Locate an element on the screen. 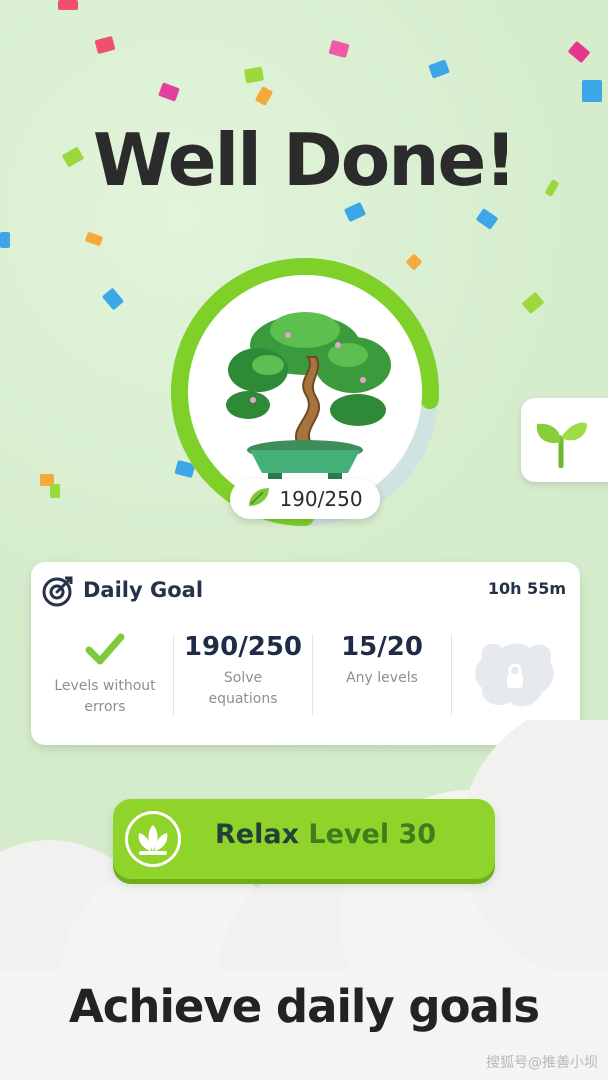 The height and width of the screenshot is (1080, 608). page-title: Well Done! is located at coordinates (304, 160).